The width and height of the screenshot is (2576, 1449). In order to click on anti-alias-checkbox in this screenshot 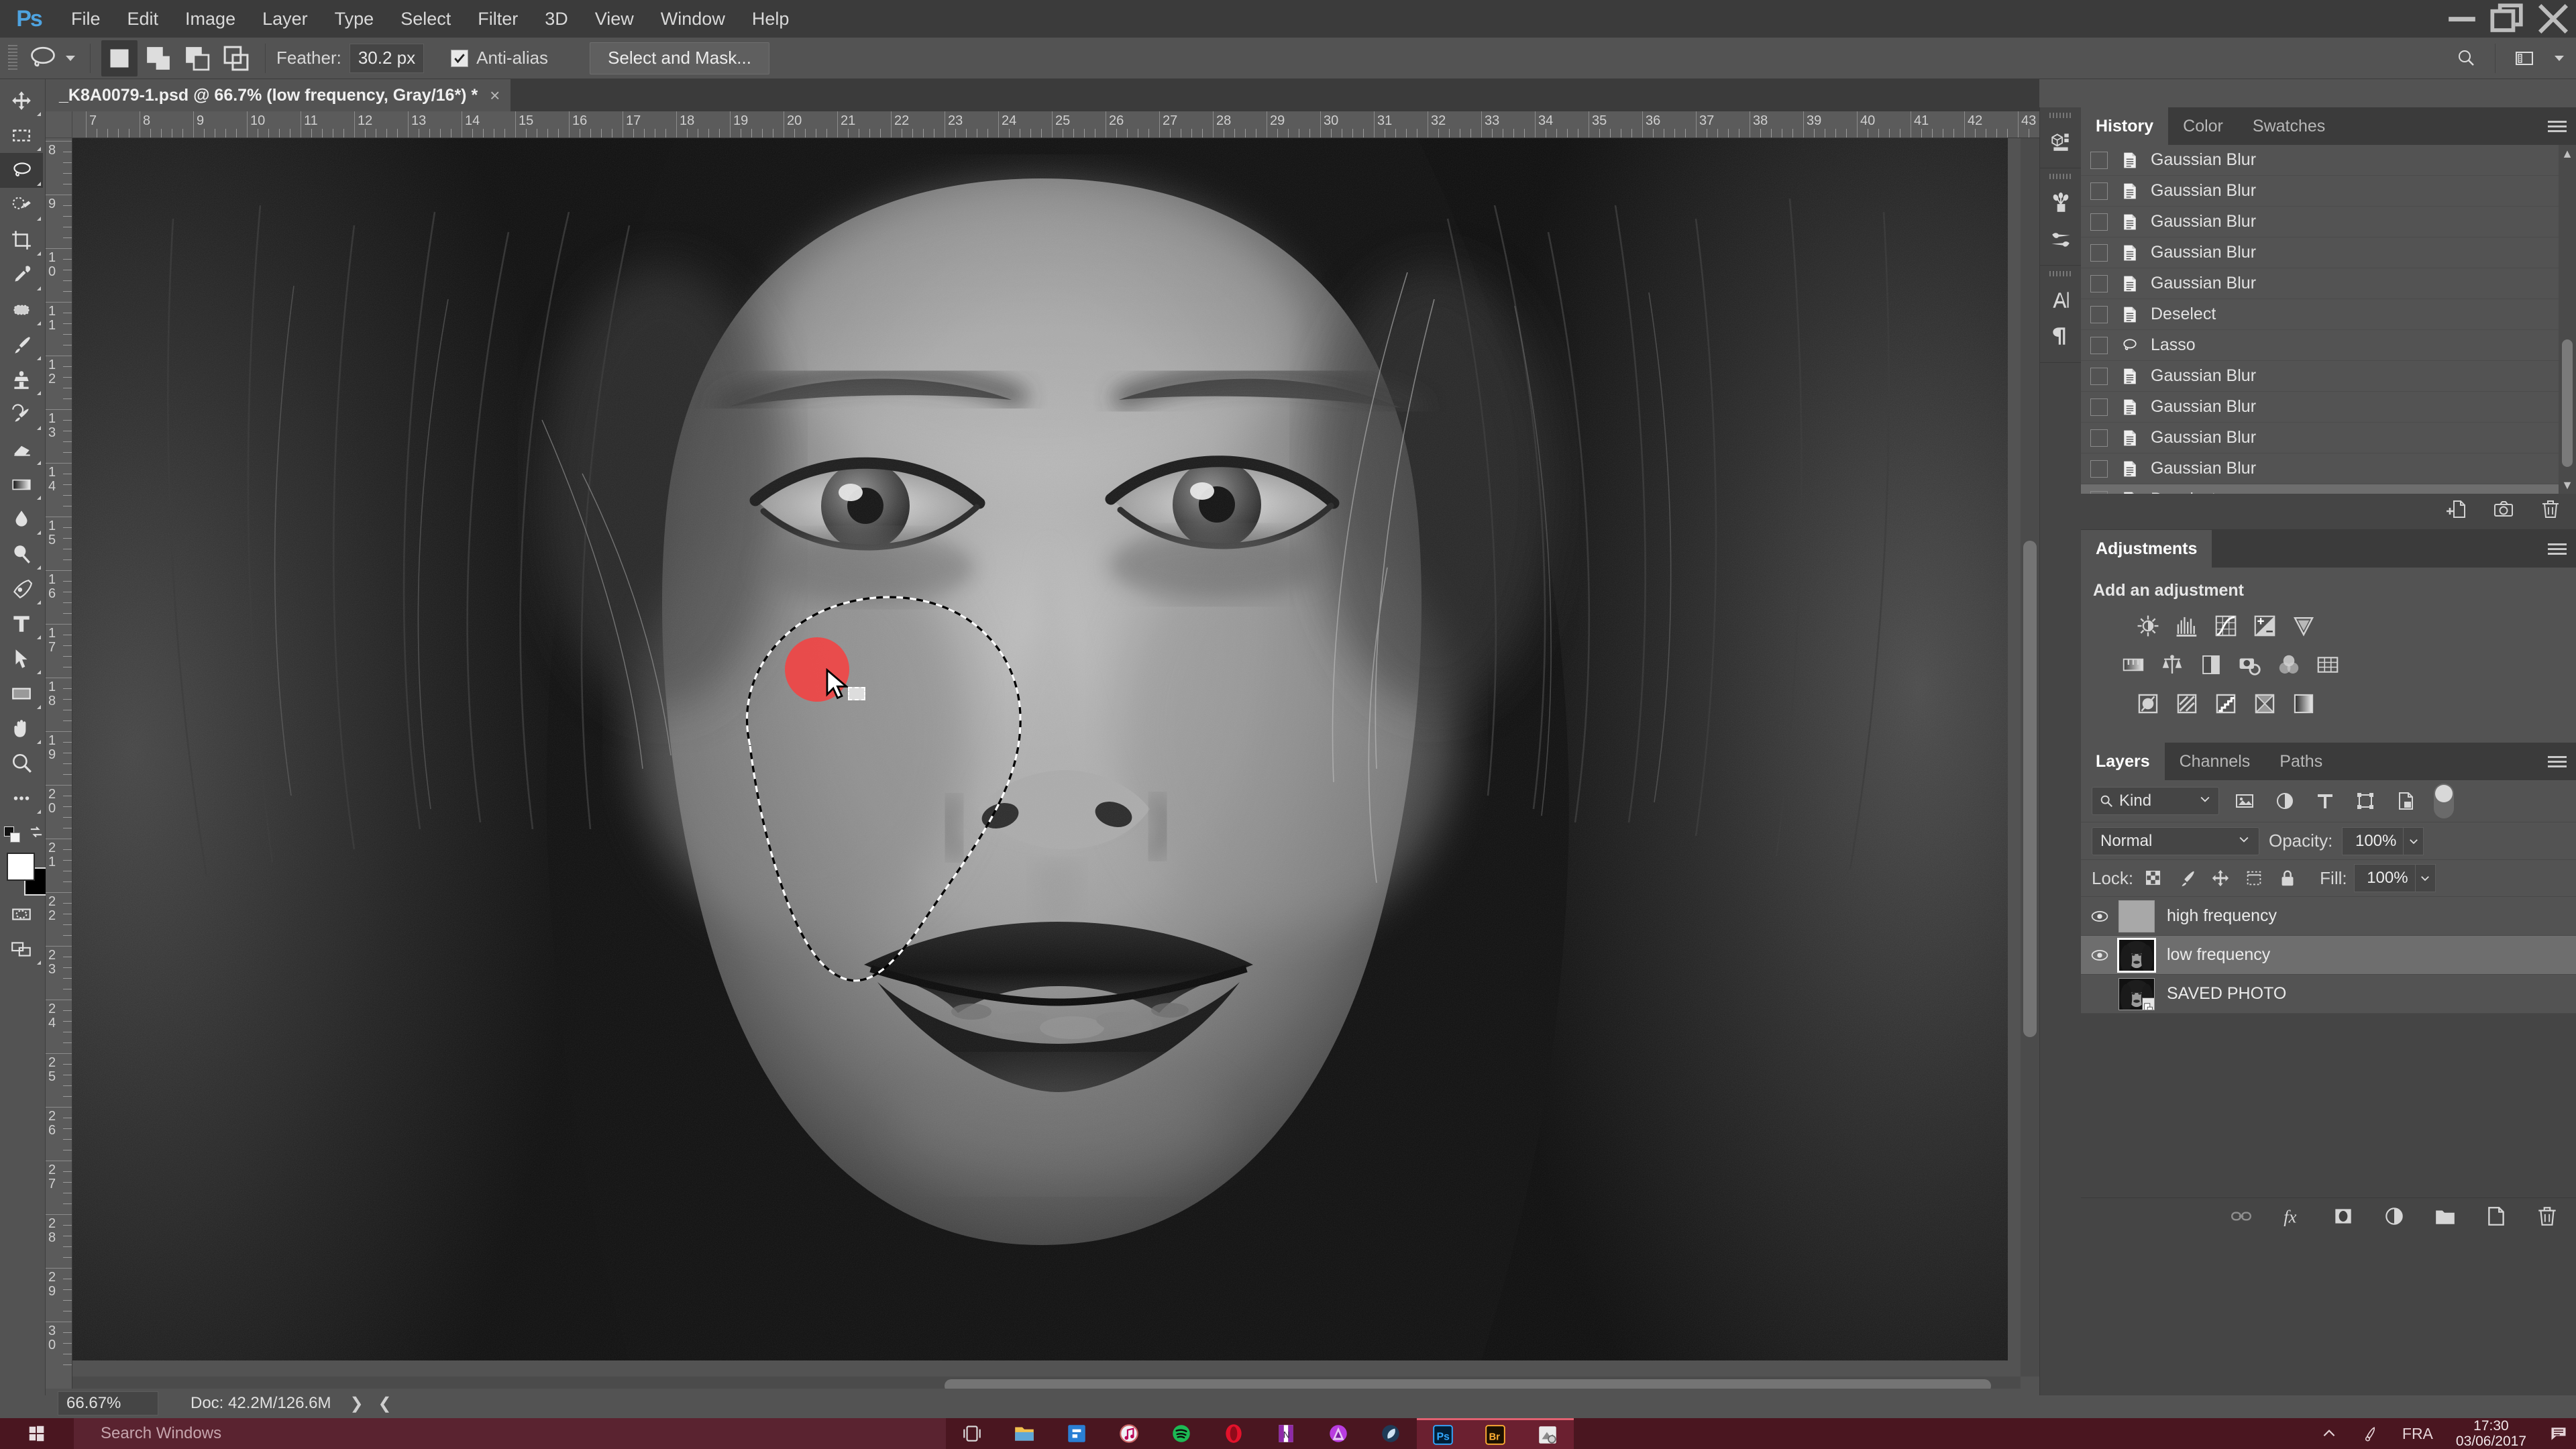, I will do `click(460, 58)`.